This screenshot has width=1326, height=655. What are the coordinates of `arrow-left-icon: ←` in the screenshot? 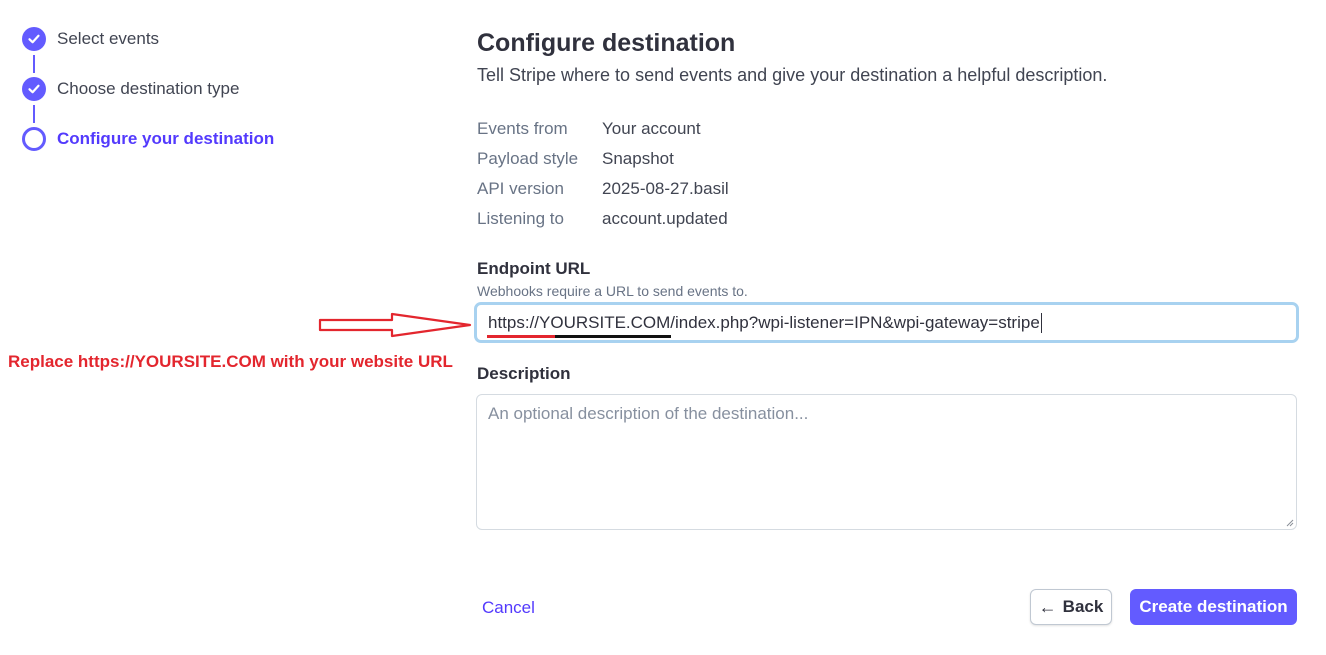 It's located at (1047, 606).